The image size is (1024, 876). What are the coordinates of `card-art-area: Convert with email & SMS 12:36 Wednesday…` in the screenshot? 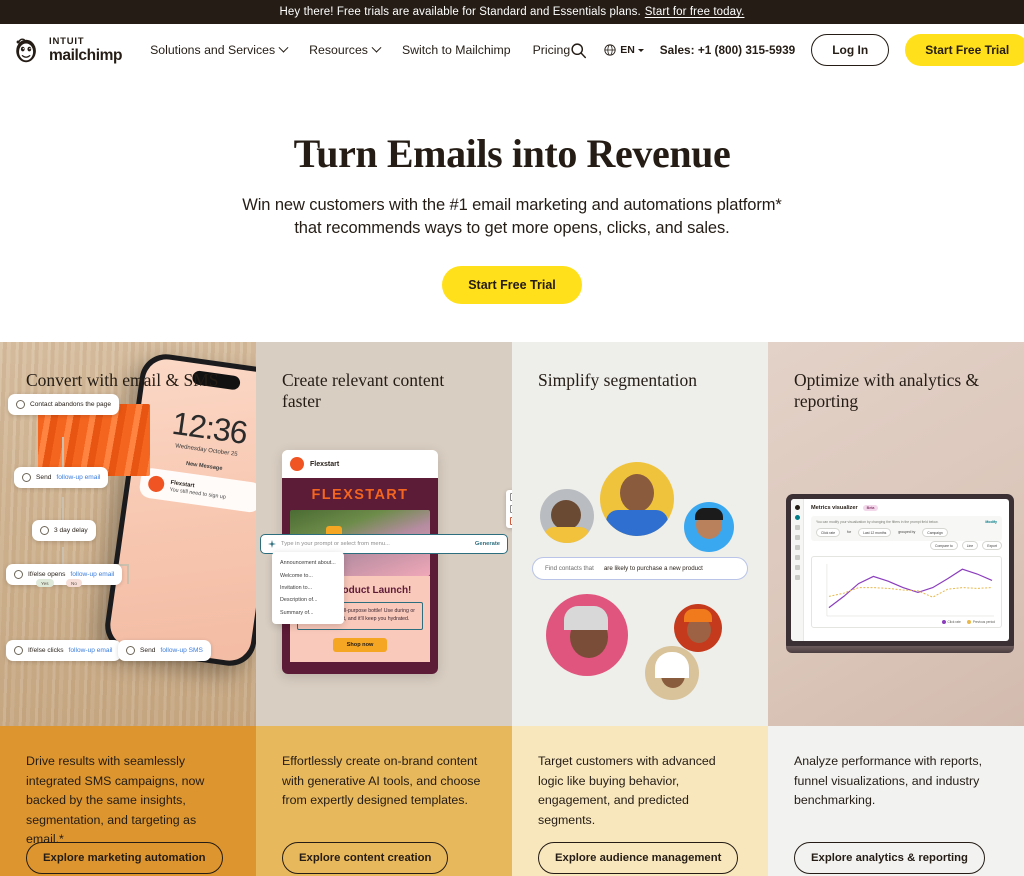 It's located at (128, 534).